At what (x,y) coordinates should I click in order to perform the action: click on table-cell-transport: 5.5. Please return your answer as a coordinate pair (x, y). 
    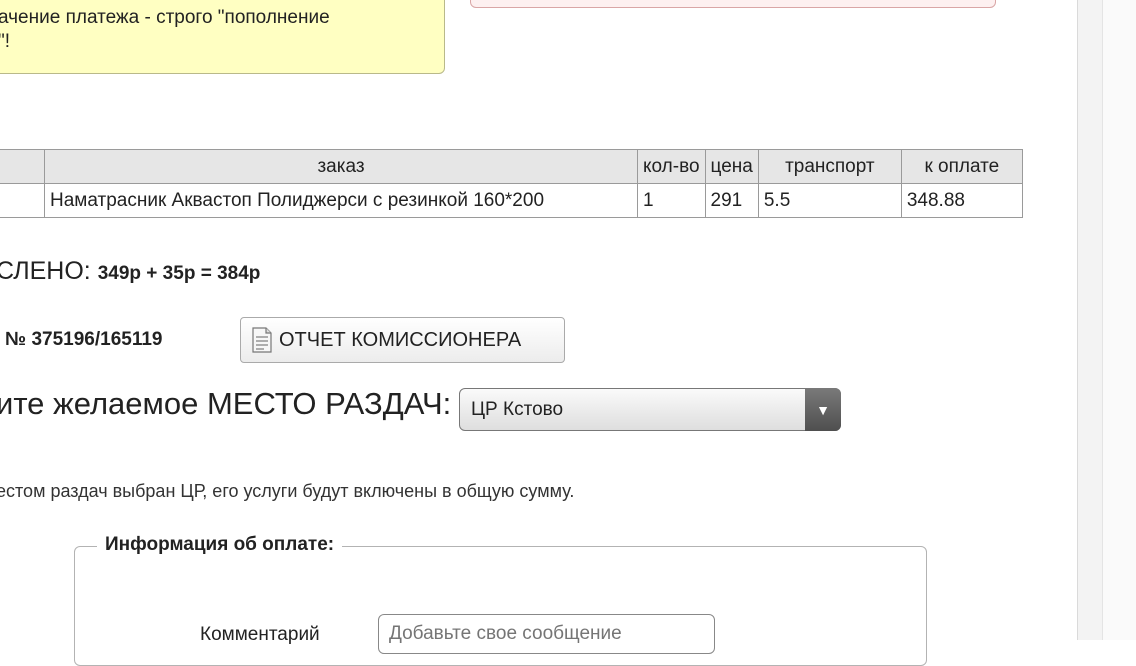
    Looking at the image, I should click on (829, 200).